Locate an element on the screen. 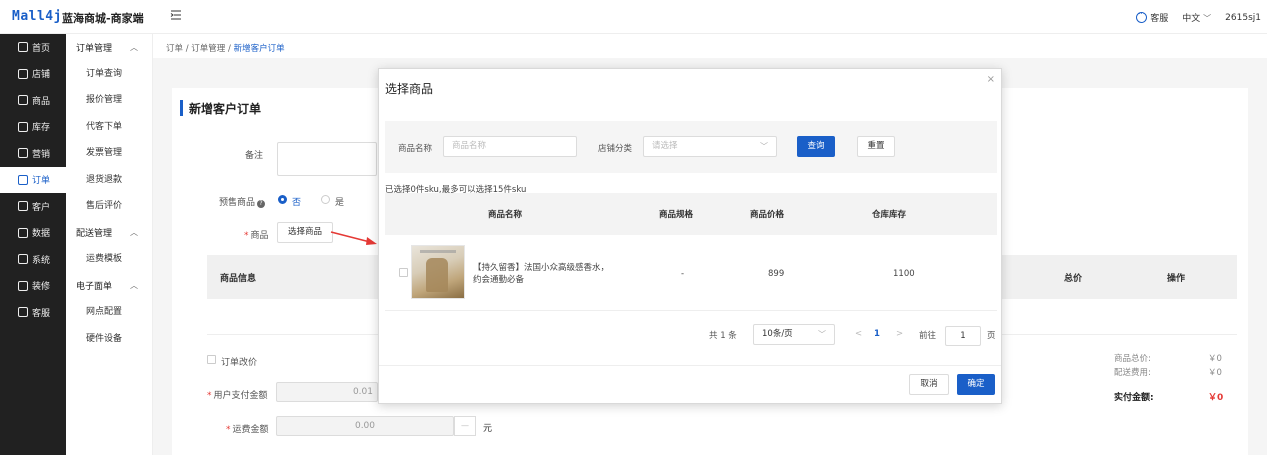  main-nav: 首页 店铺 商品 库存 营销 订单 客户 数据 系统 装修 客服 is located at coordinates (33, 244).